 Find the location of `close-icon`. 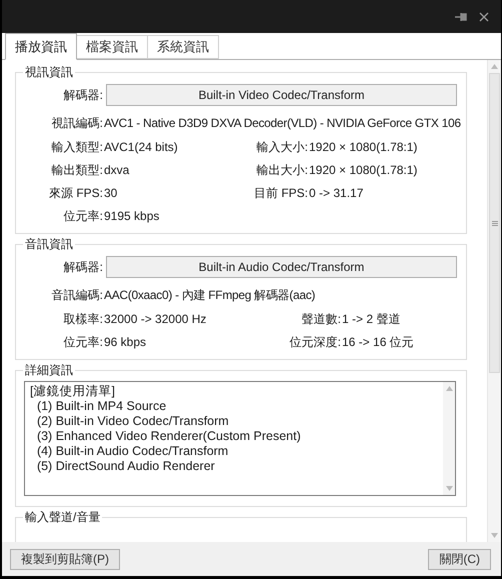

close-icon is located at coordinates (484, 17).